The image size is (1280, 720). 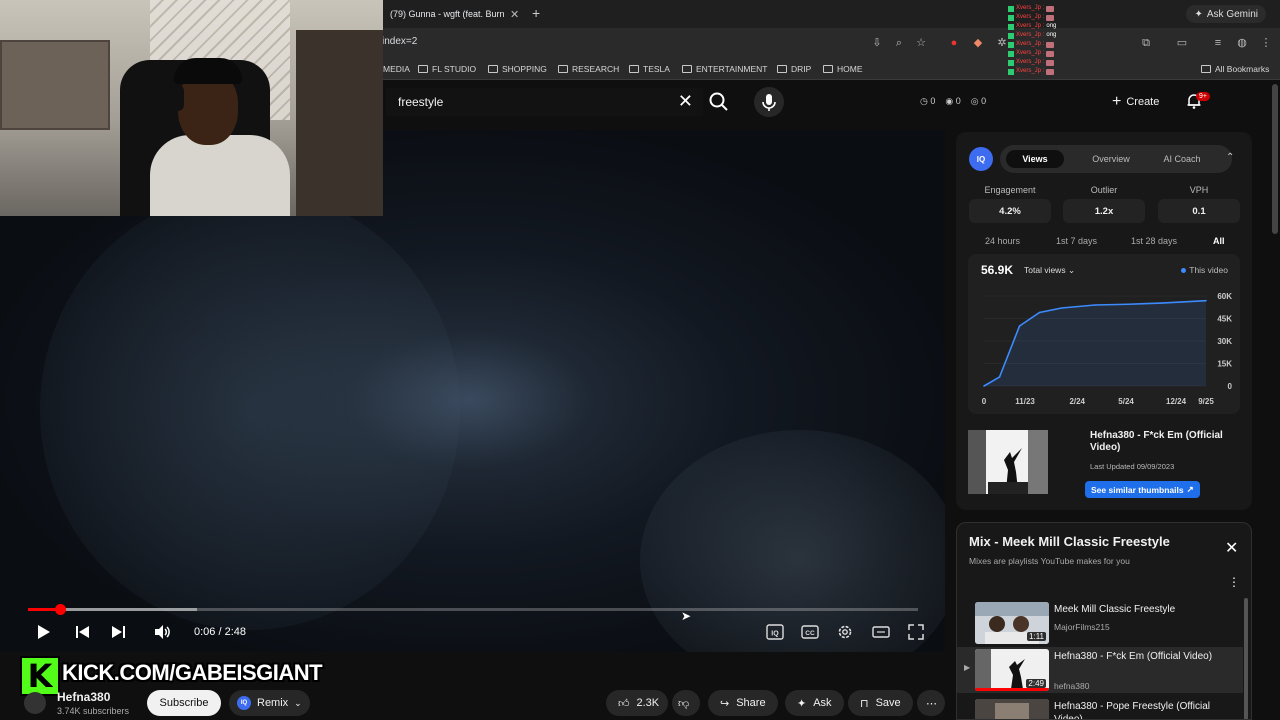 I want to click on see-similar-thumbnails-button: See similar thumbnails ↗, so click(x=1142, y=489).